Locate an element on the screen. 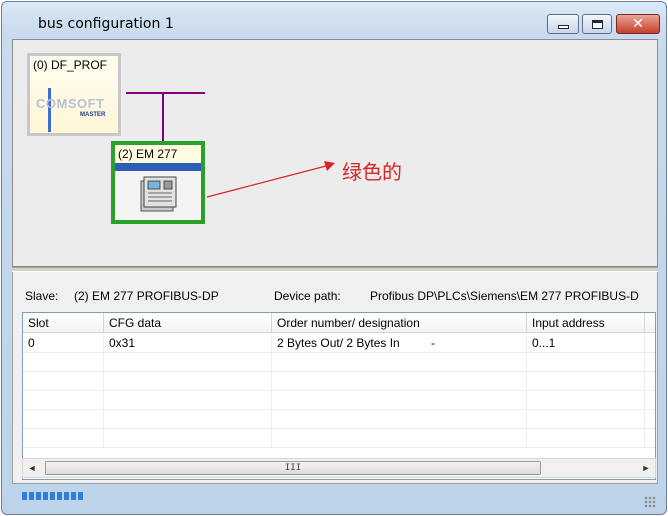  window-title: bus configuration 1 is located at coordinates (106, 24).